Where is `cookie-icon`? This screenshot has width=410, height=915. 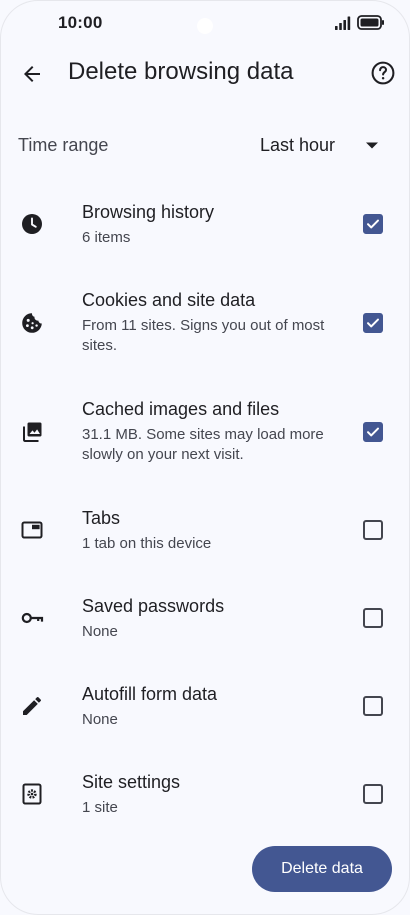
cookie-icon is located at coordinates (32, 323).